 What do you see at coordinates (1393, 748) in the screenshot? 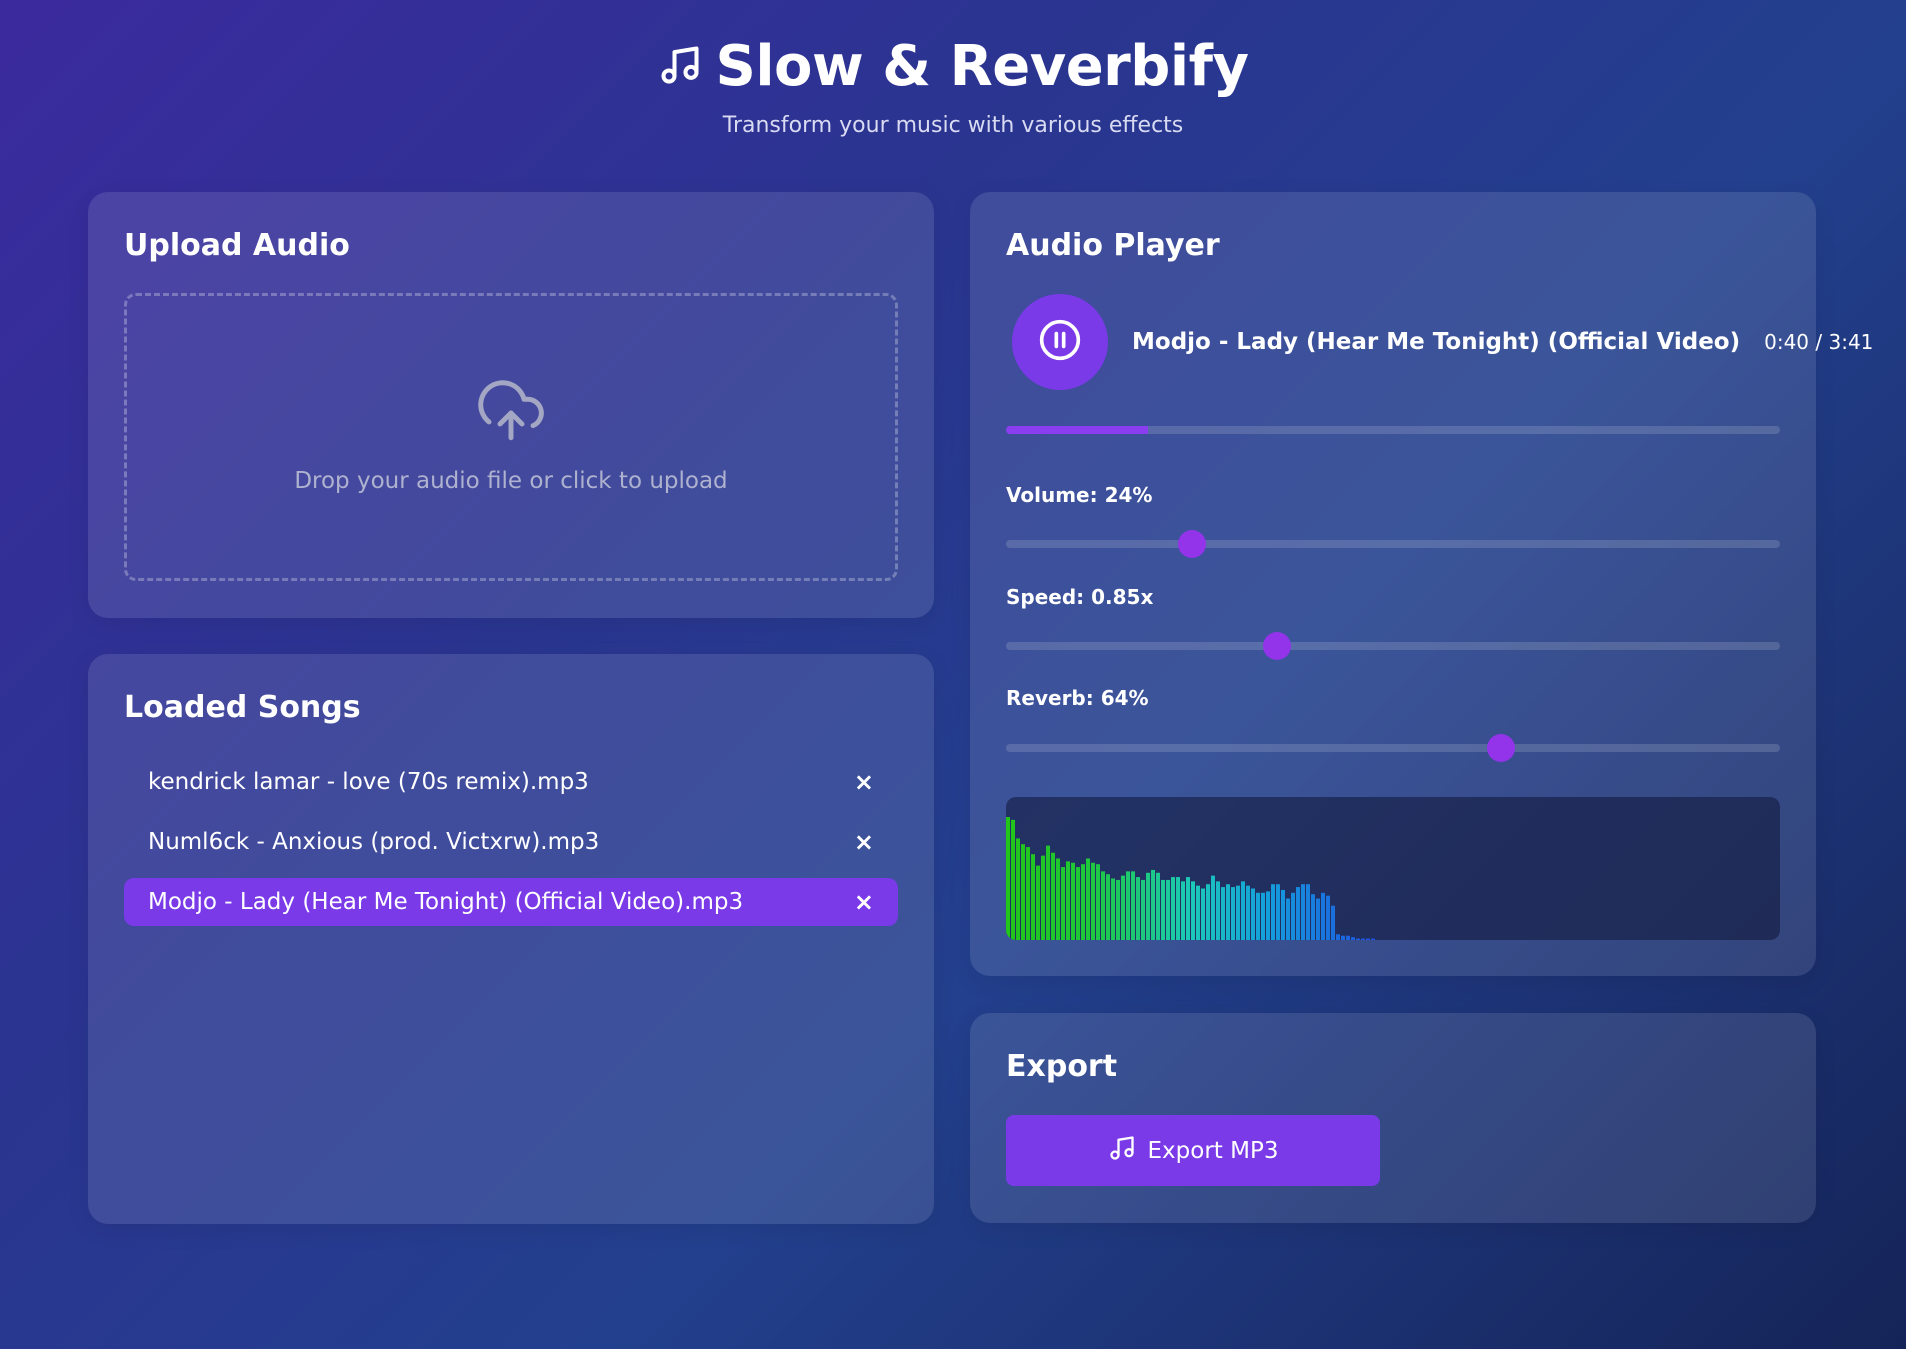
I see `reverb-slider` at bounding box center [1393, 748].